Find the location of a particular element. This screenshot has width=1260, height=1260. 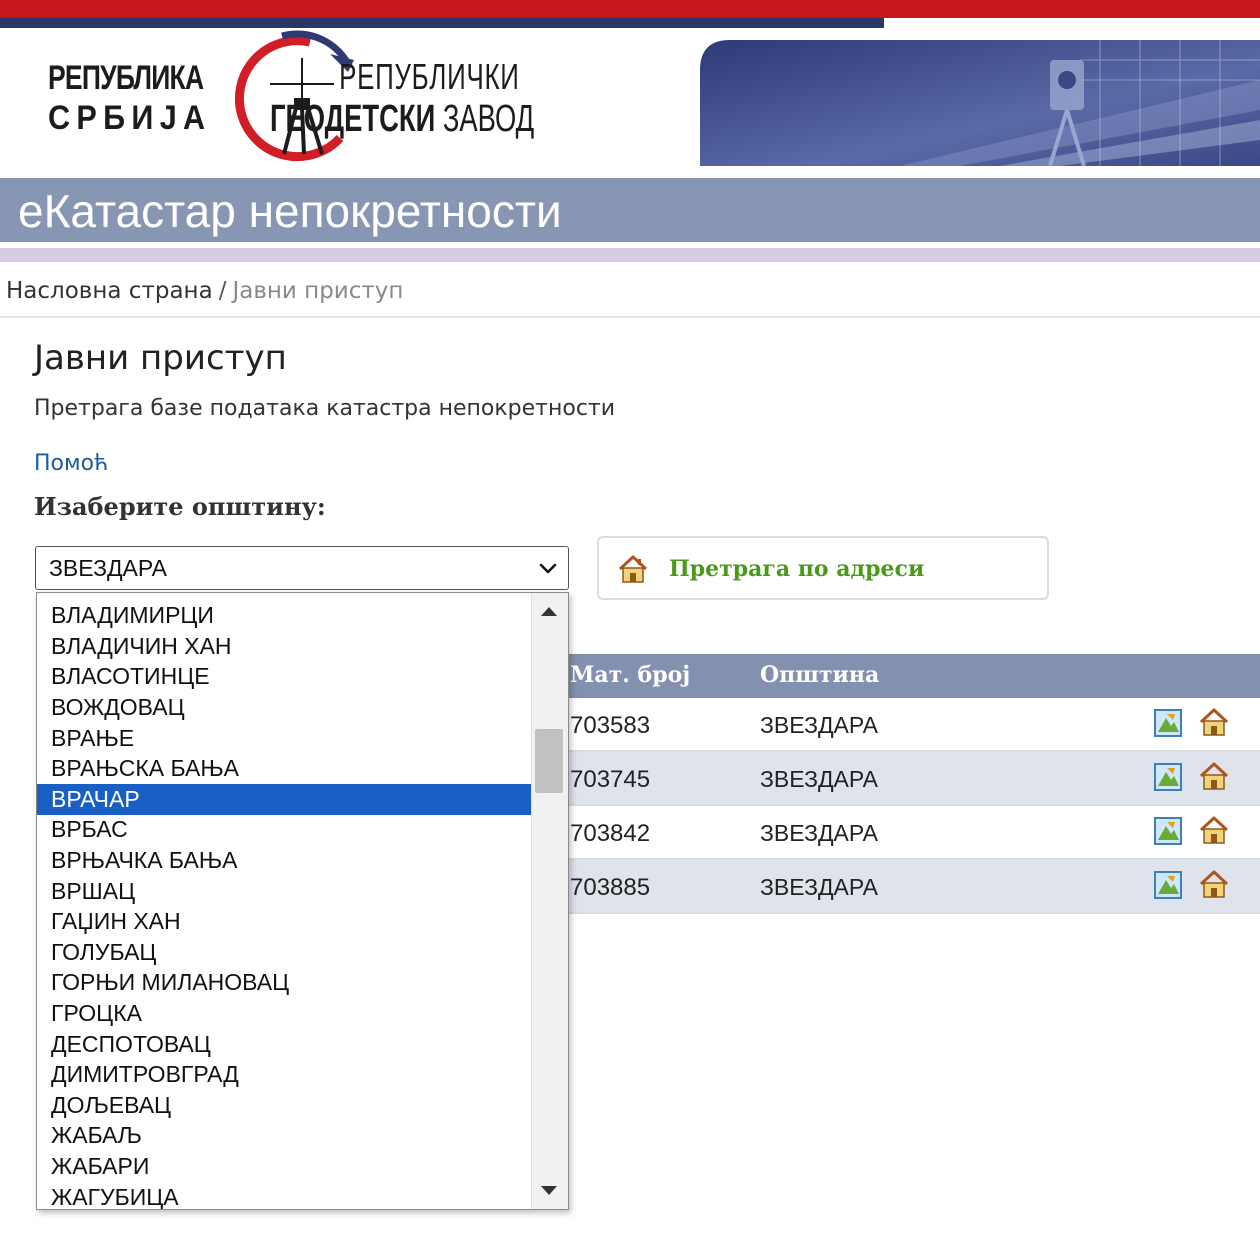

help-link: Помоћ is located at coordinates (71, 463).